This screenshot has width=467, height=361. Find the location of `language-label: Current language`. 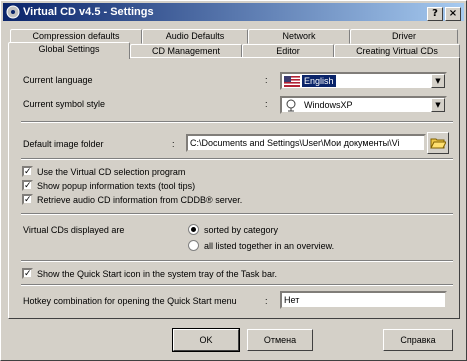

language-label: Current language is located at coordinates (58, 80).